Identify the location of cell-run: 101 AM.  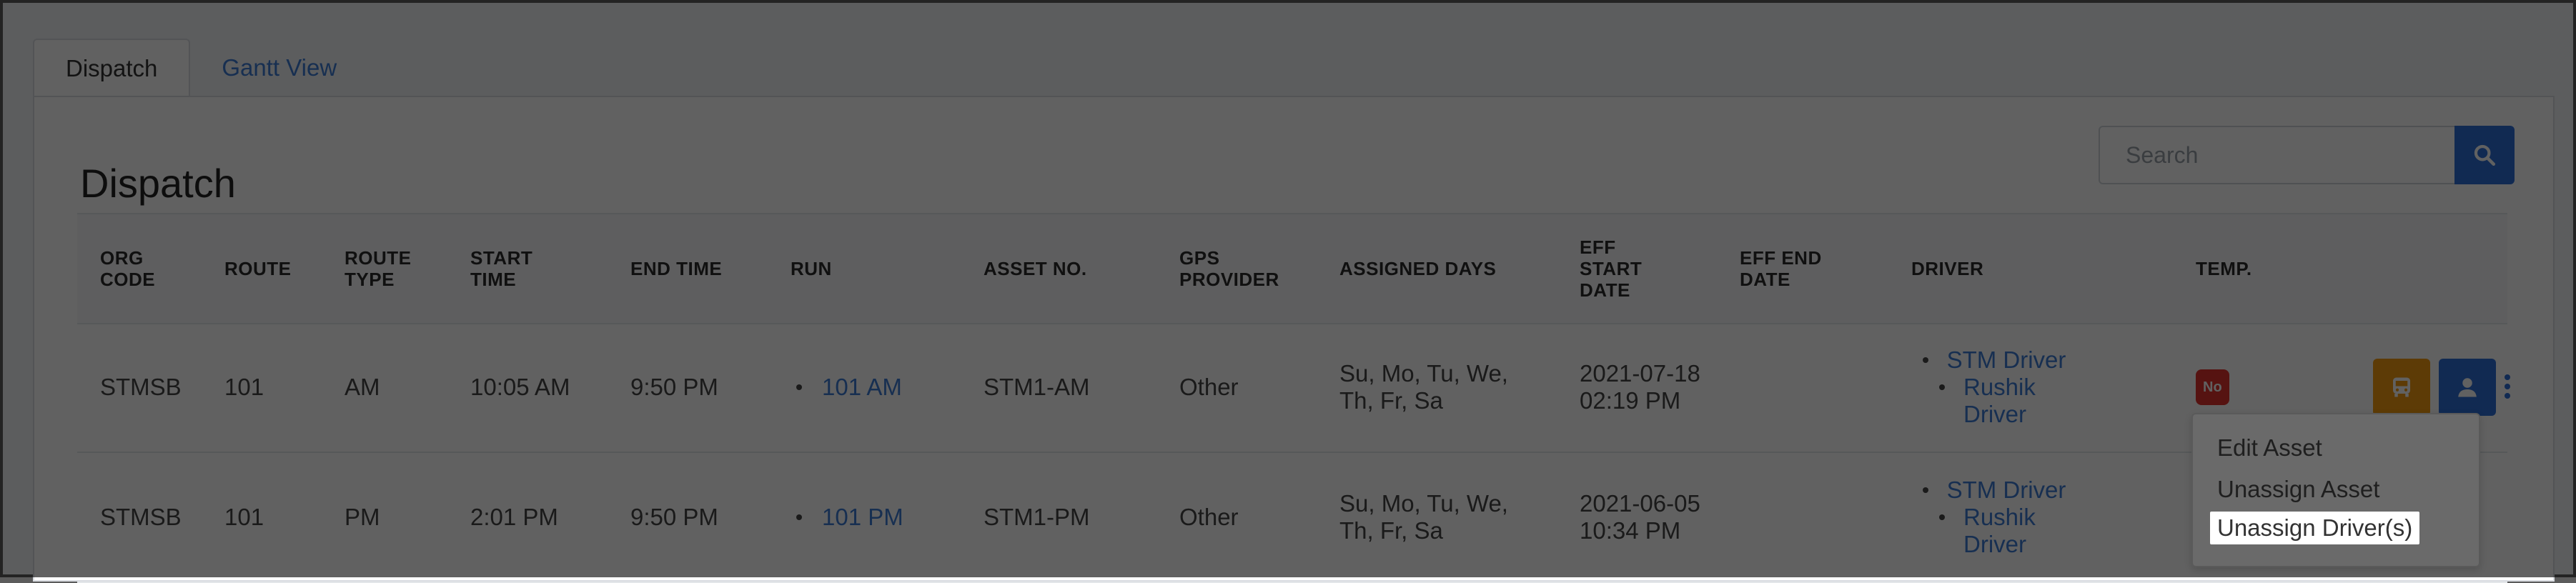
(849, 387).